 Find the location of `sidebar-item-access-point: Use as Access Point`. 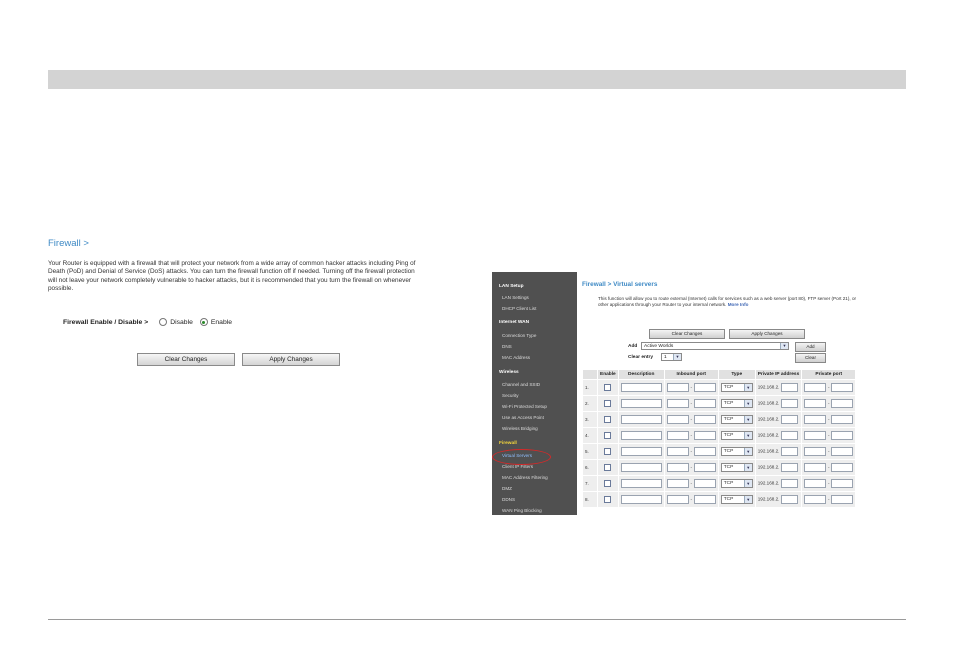

sidebar-item-access-point: Use as Access Point is located at coordinates (523, 417).